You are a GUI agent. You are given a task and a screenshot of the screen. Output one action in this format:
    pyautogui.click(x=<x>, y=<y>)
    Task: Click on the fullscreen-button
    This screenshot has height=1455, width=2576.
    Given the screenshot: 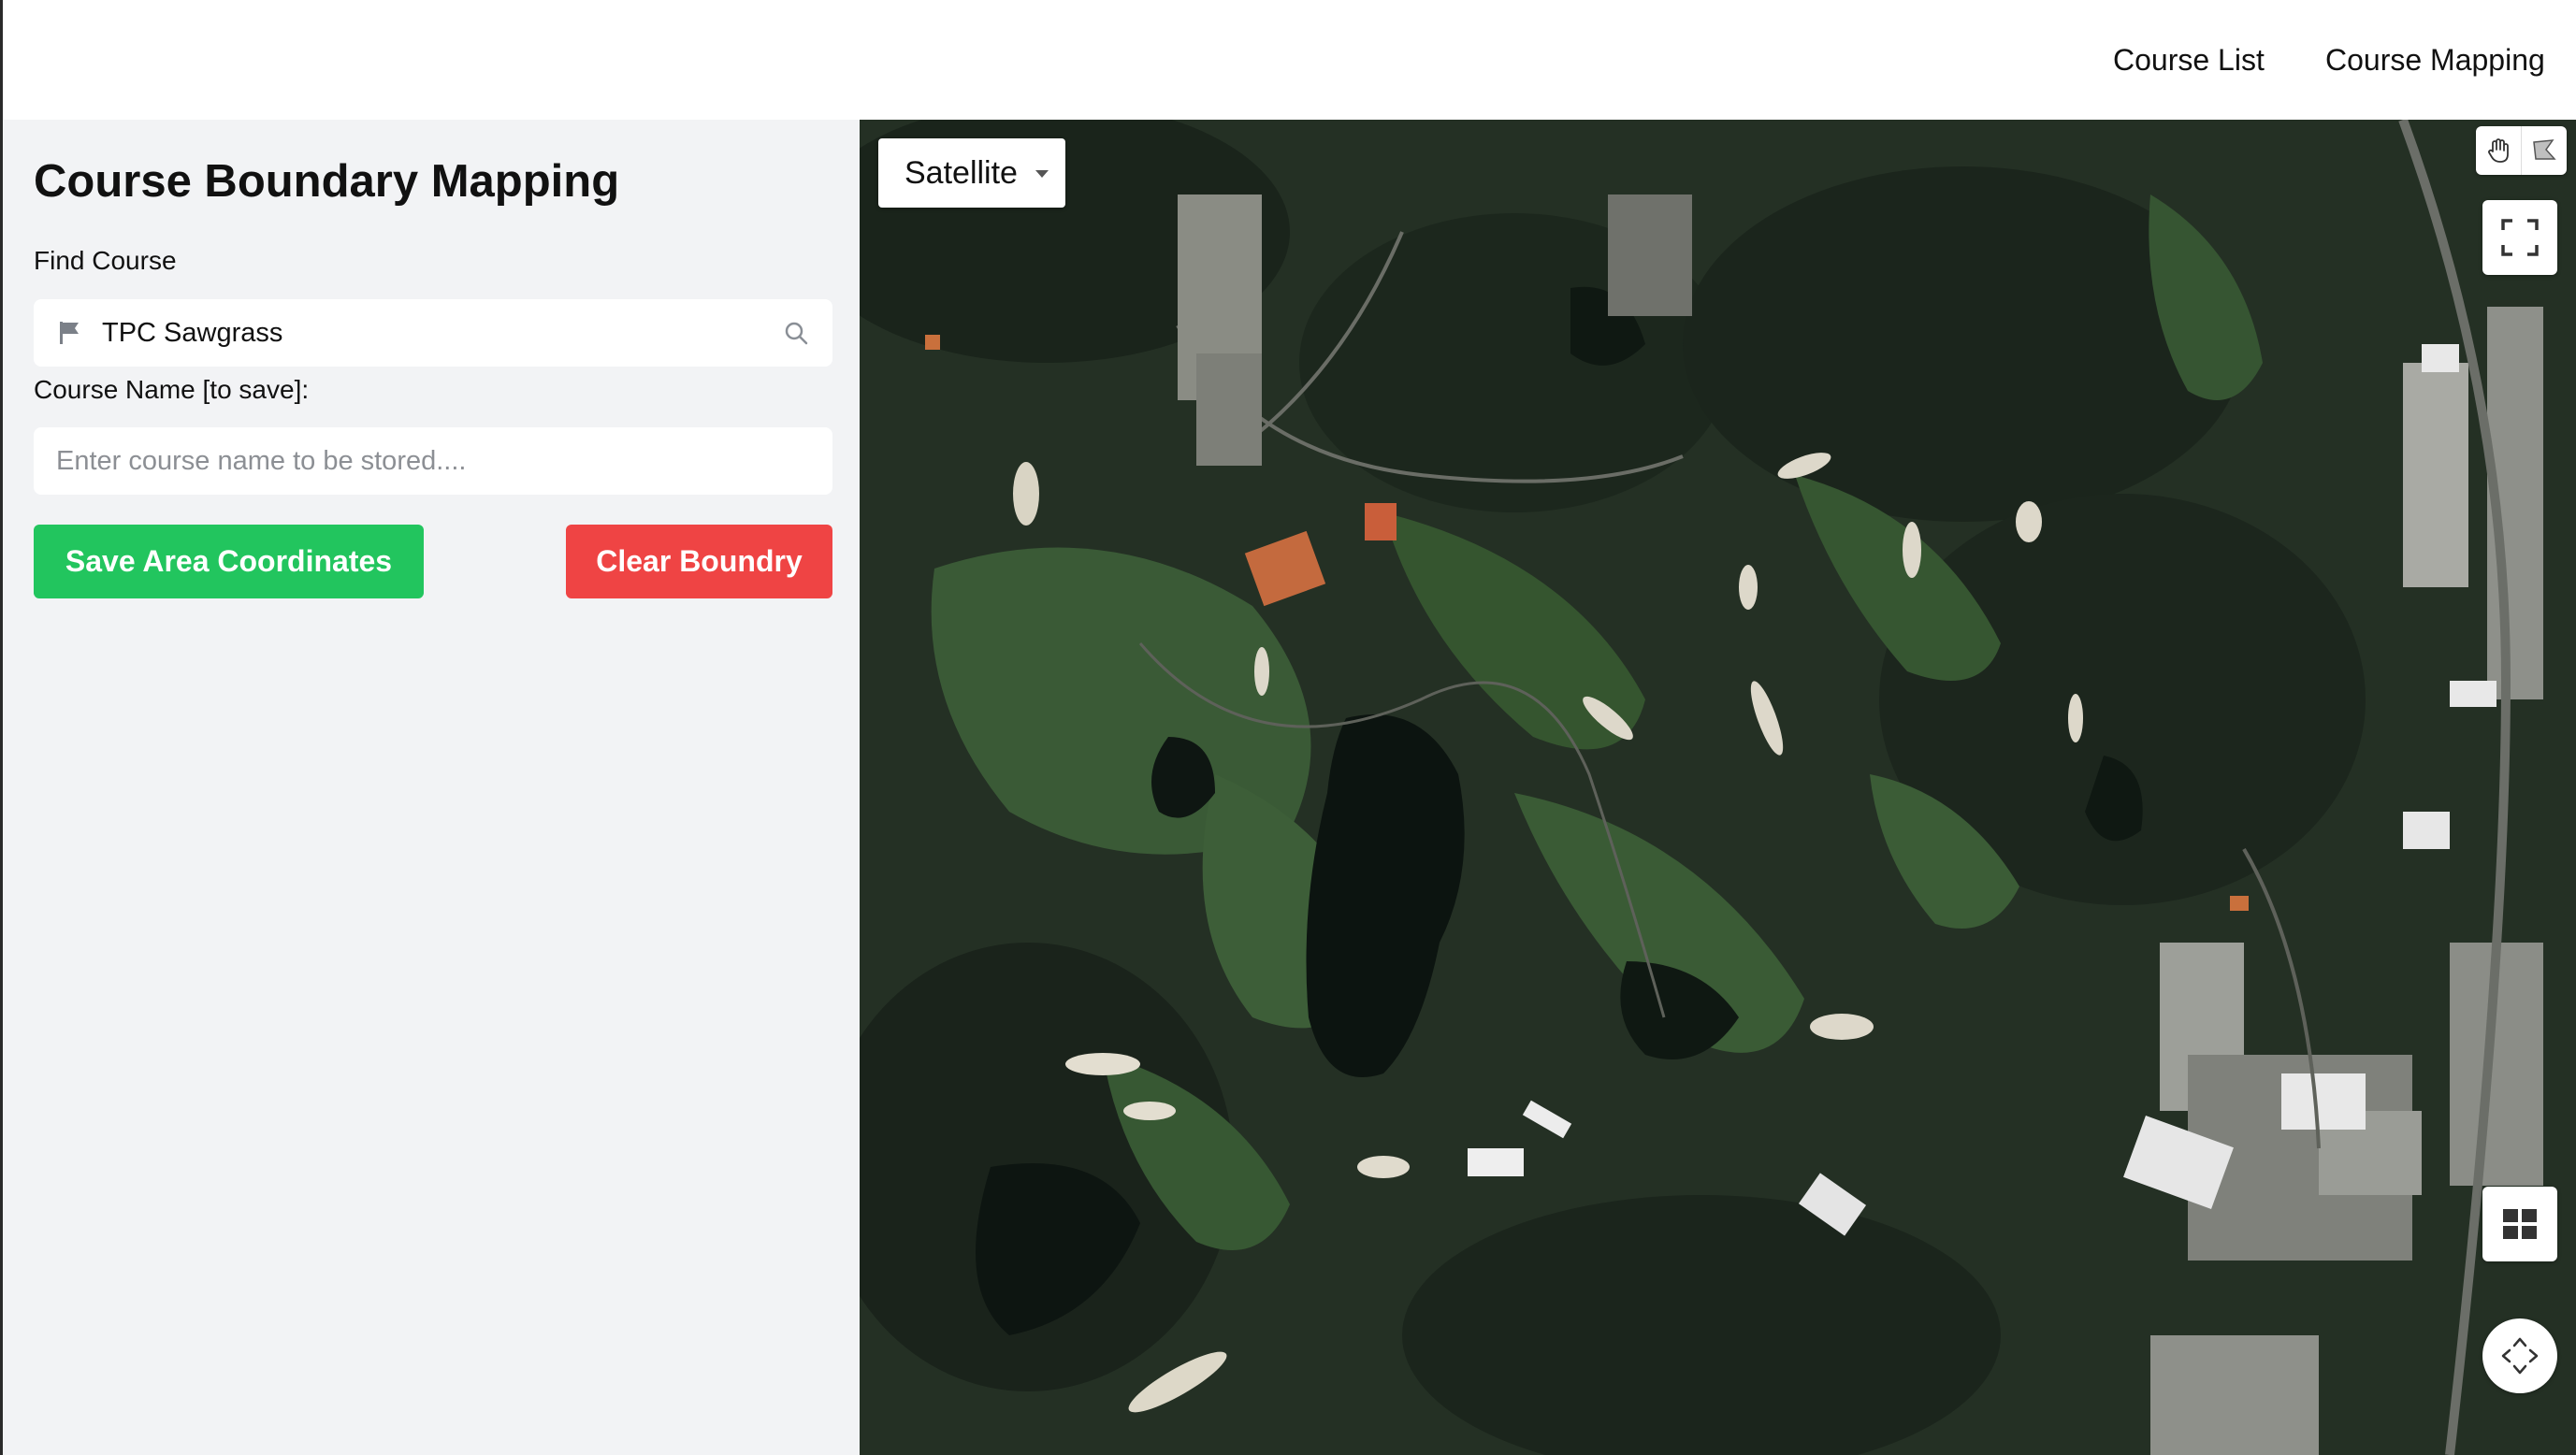 What is the action you would take?
    pyautogui.click(x=2520, y=237)
    